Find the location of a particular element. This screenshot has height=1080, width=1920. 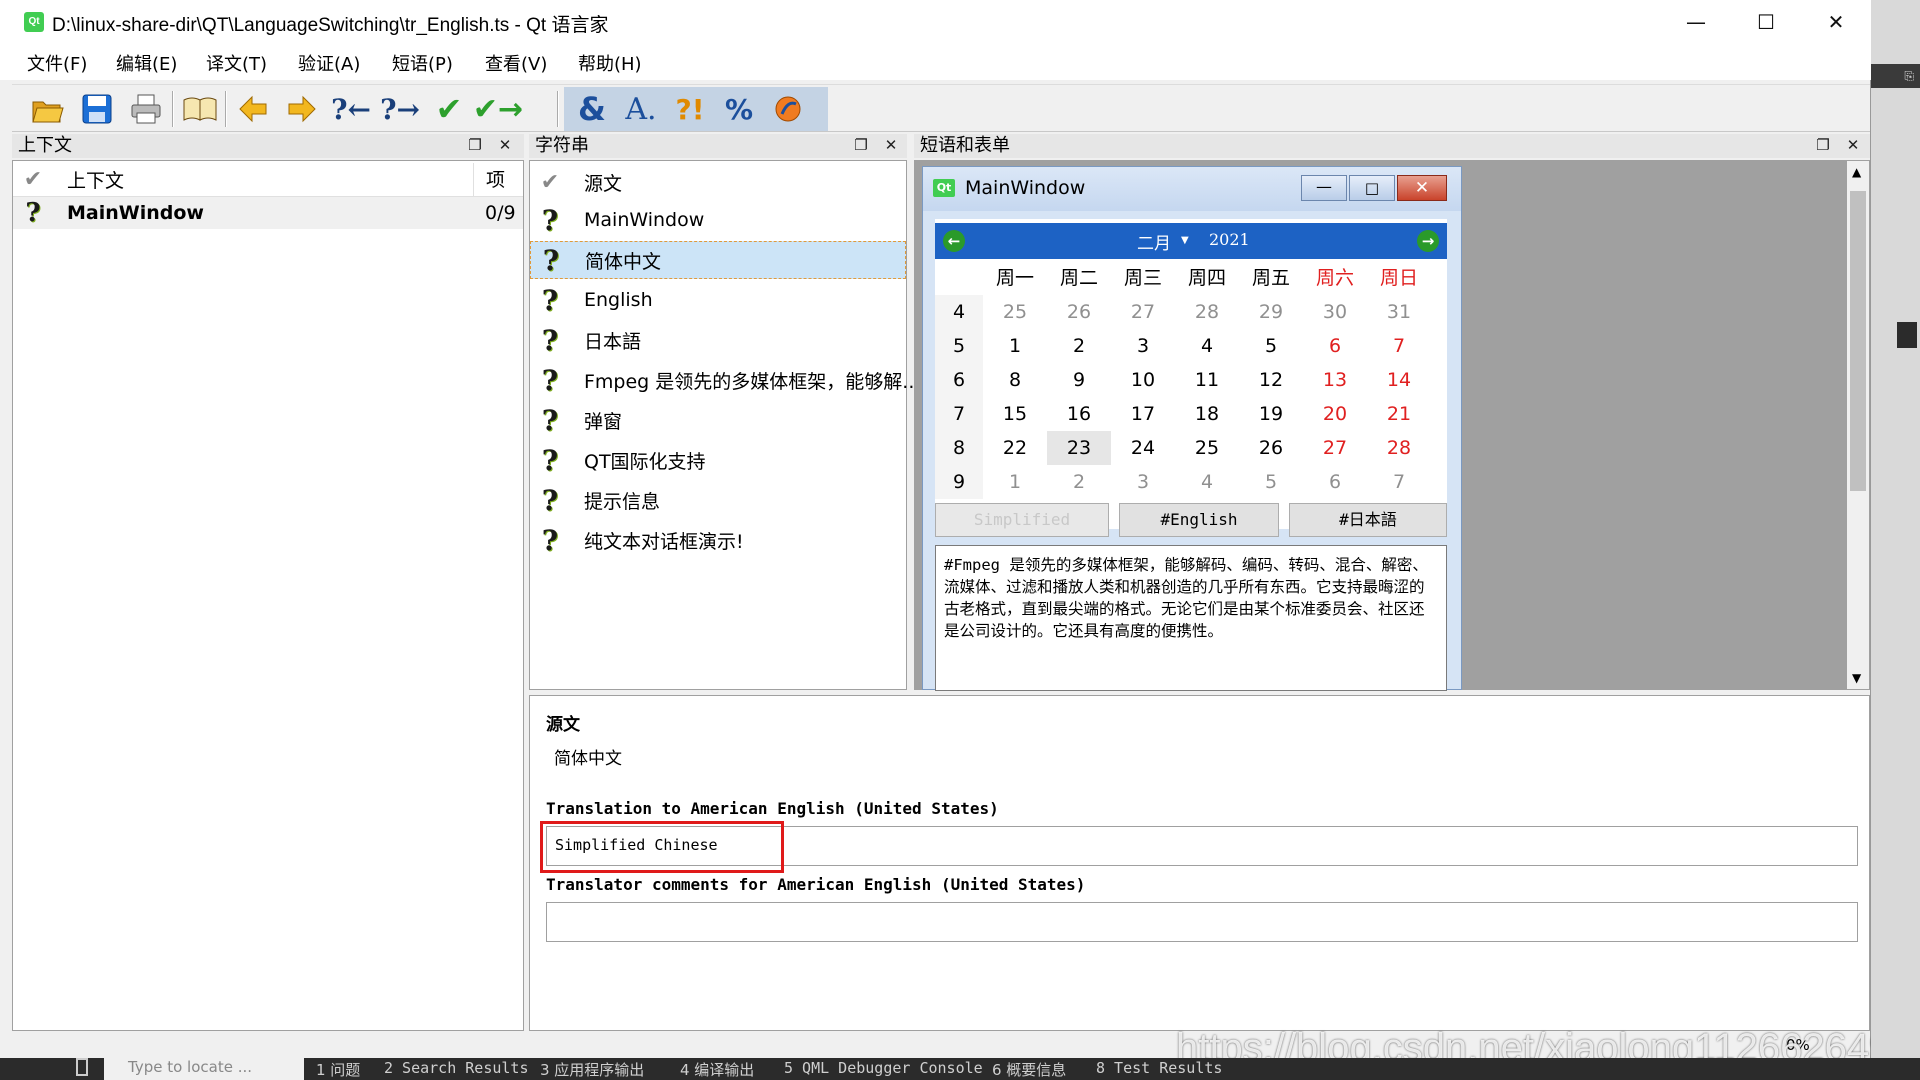

surrounding-whitespace-icon is located at coordinates (788, 109).